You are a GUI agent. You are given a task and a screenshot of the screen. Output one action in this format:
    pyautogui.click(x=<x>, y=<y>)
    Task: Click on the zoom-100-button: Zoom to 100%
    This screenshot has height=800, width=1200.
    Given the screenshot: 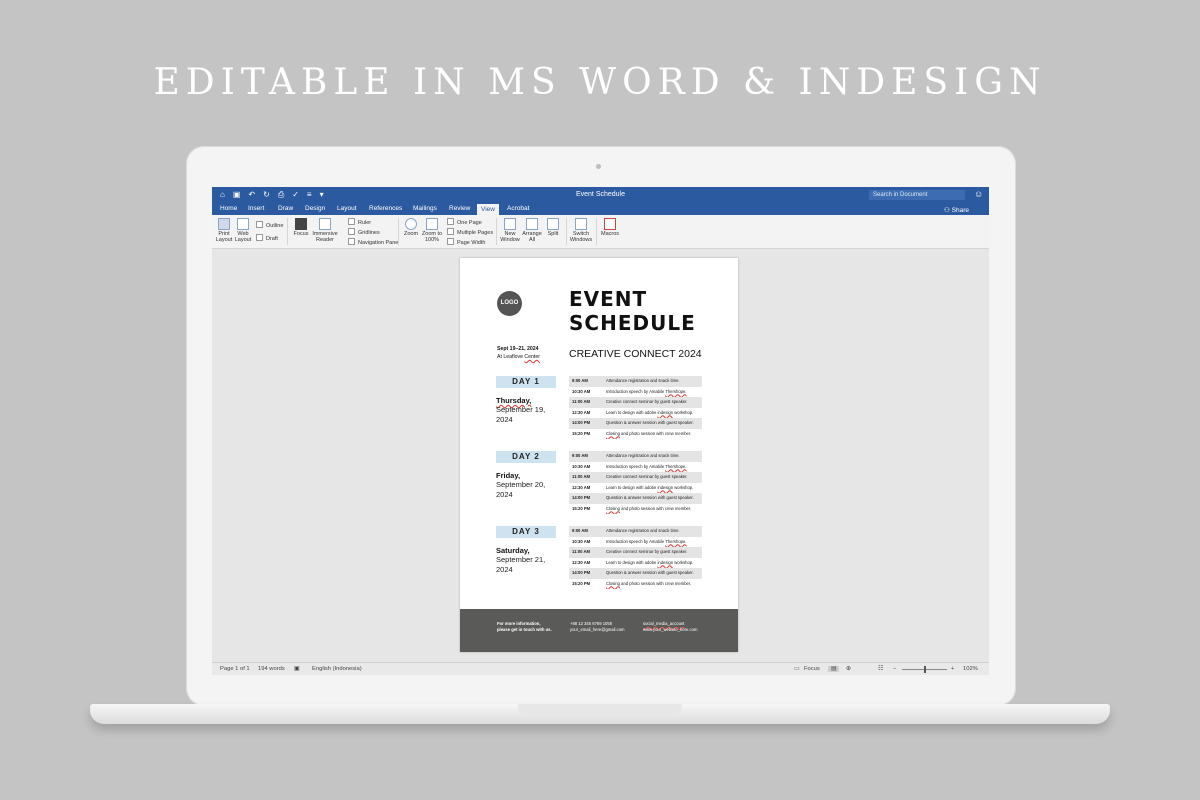 What is the action you would take?
    pyautogui.click(x=432, y=230)
    